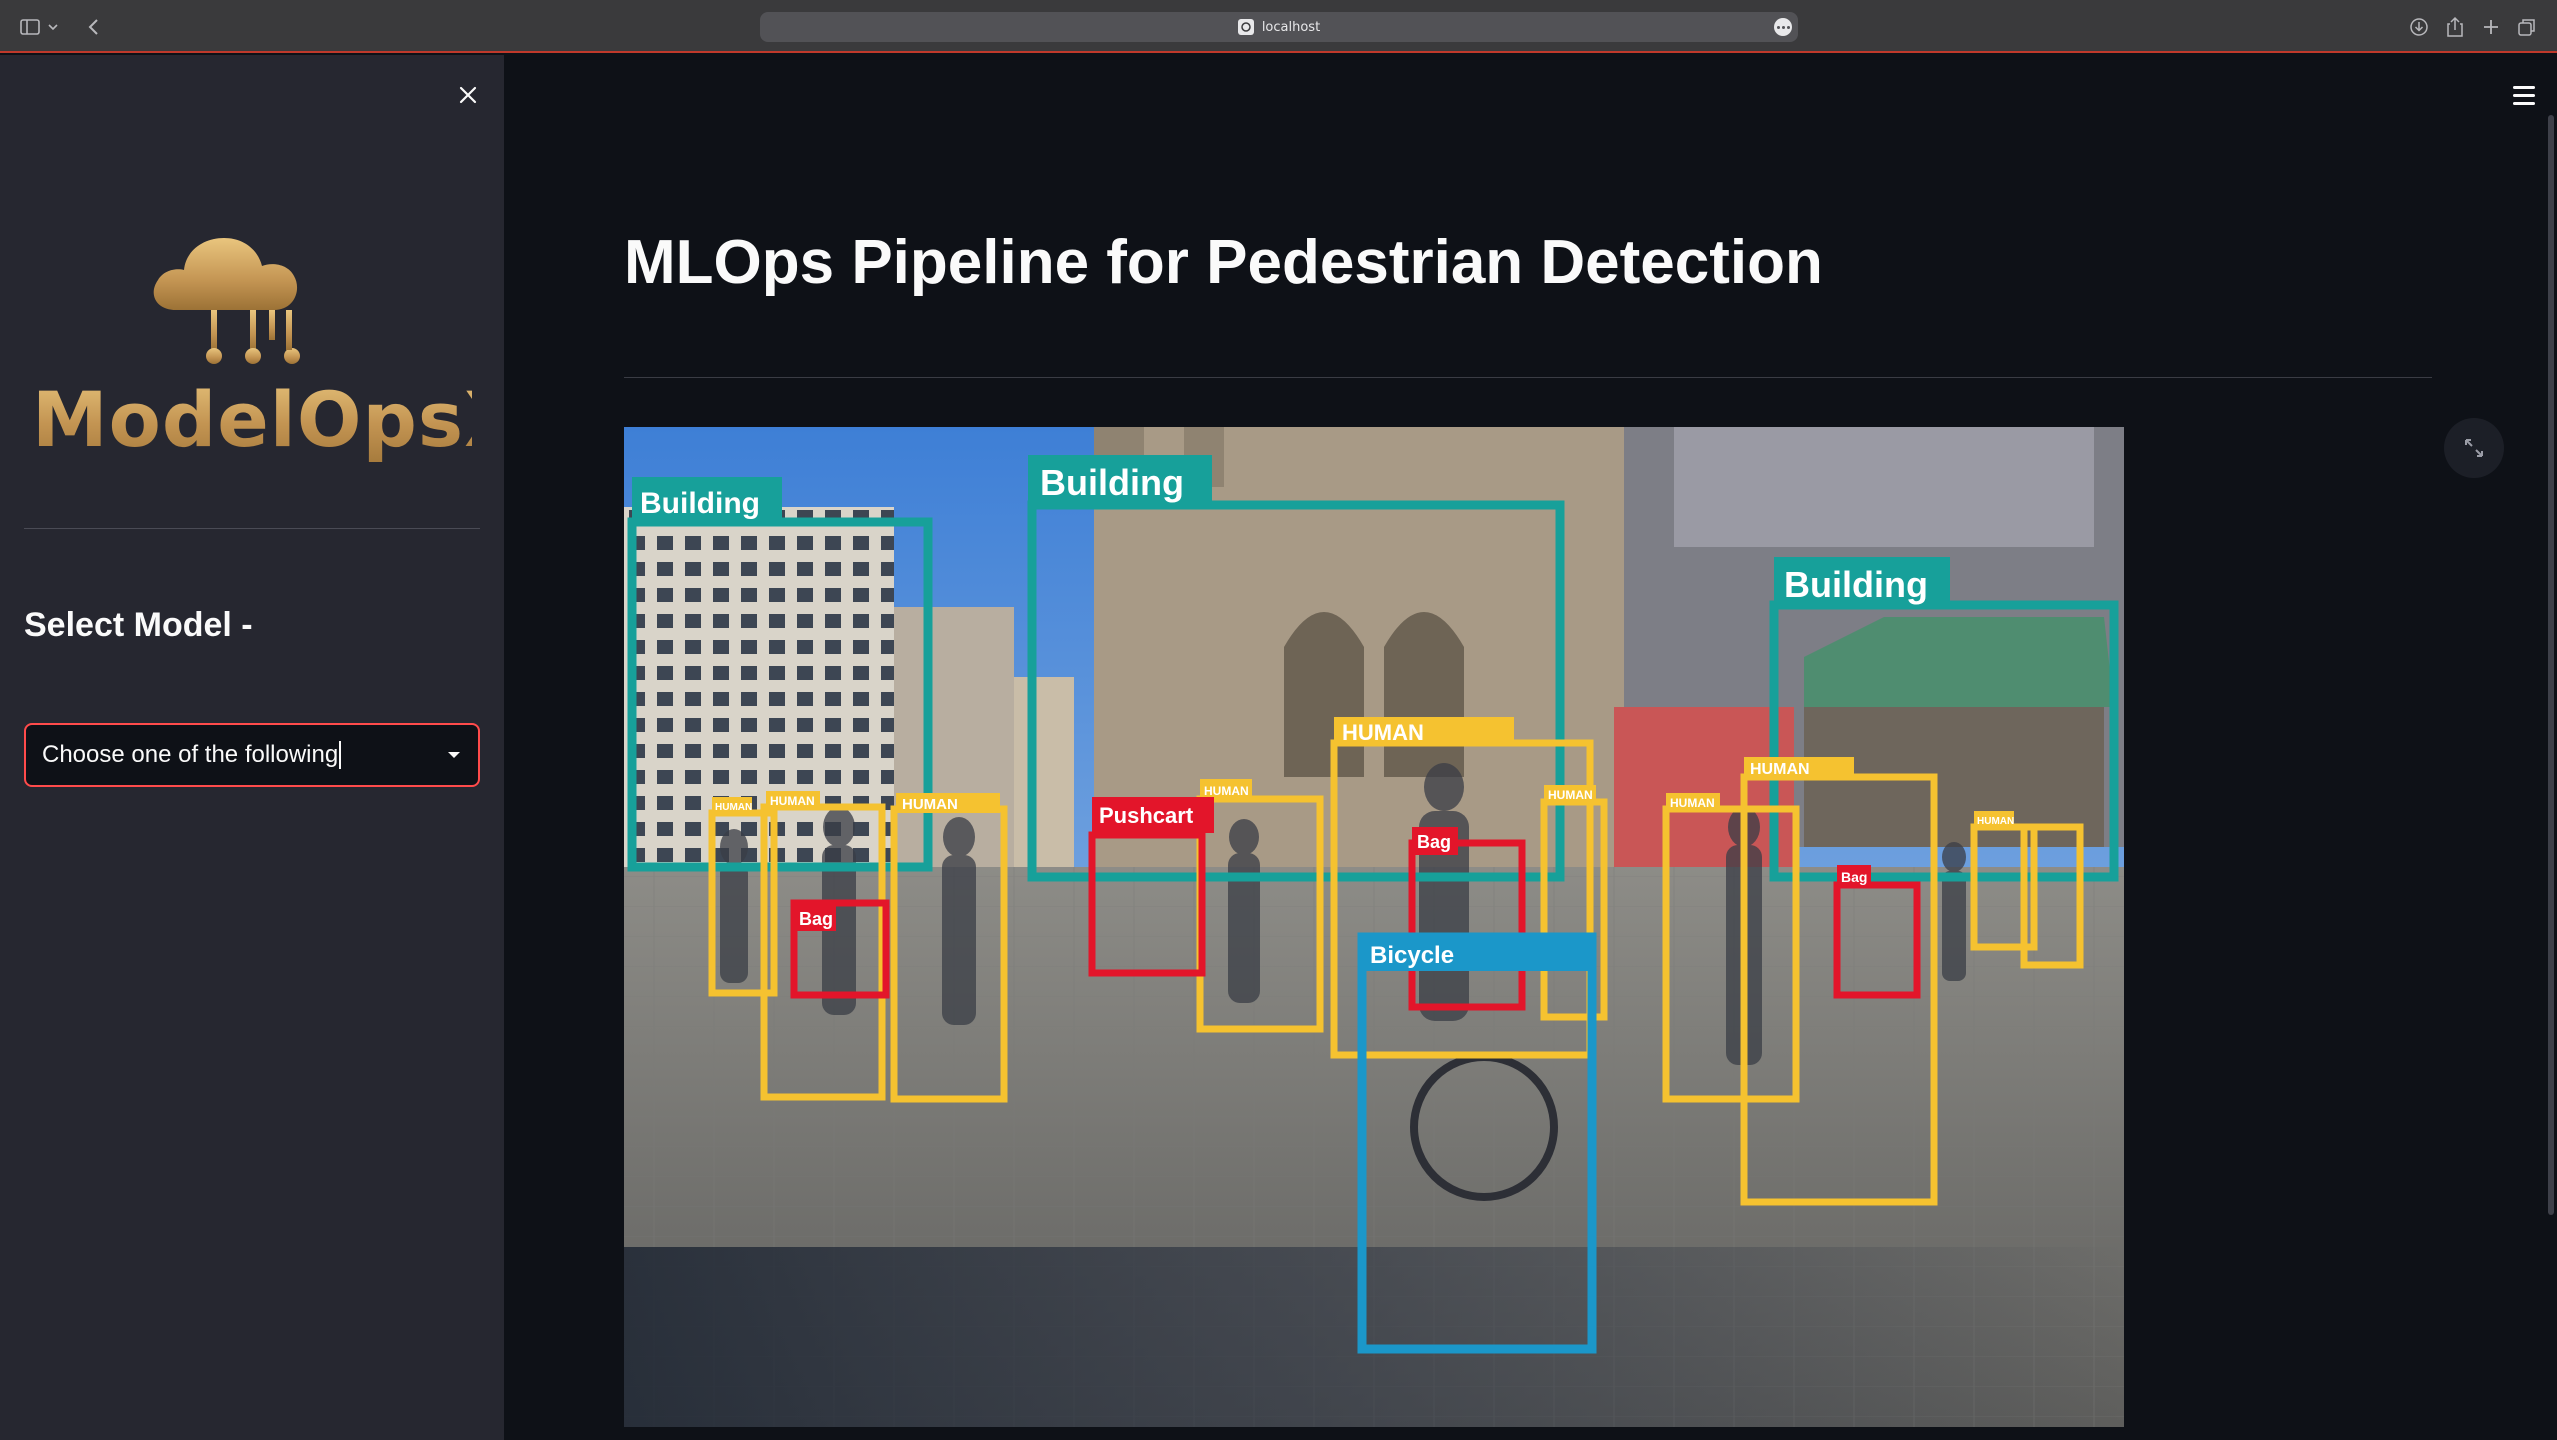 This screenshot has height=1440, width=2557. What do you see at coordinates (340, 755) in the screenshot?
I see `text-cursor` at bounding box center [340, 755].